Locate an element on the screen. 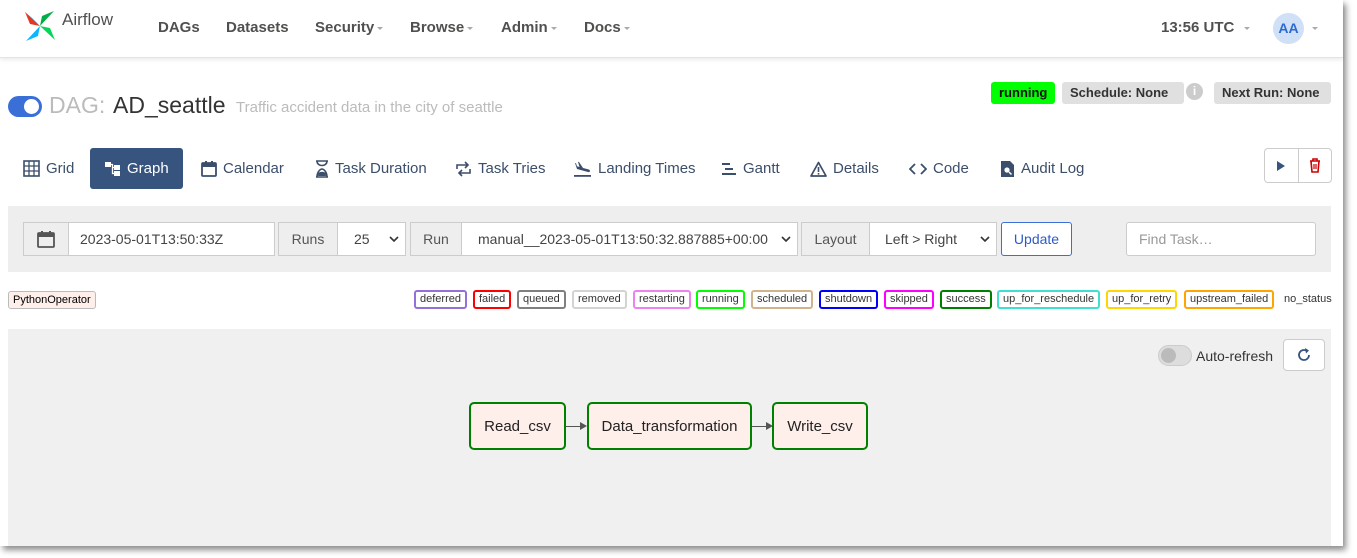 The height and width of the screenshot is (558, 1357). retry-icon is located at coordinates (463, 168).